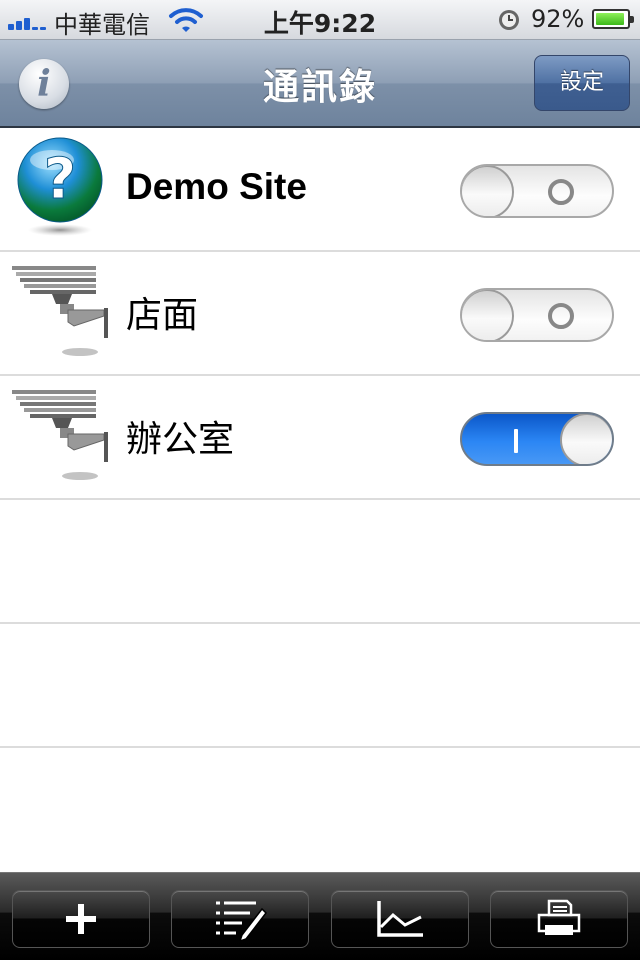  I want to click on chart-button, so click(400, 919).